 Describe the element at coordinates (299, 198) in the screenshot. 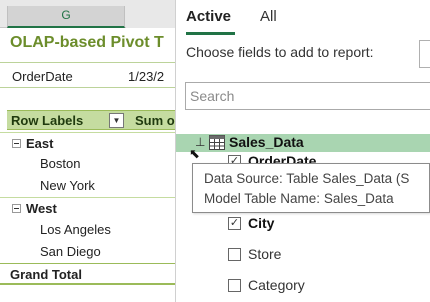

I see `tooltip-line-model-table: Model Table Name: Sales_Data` at that location.